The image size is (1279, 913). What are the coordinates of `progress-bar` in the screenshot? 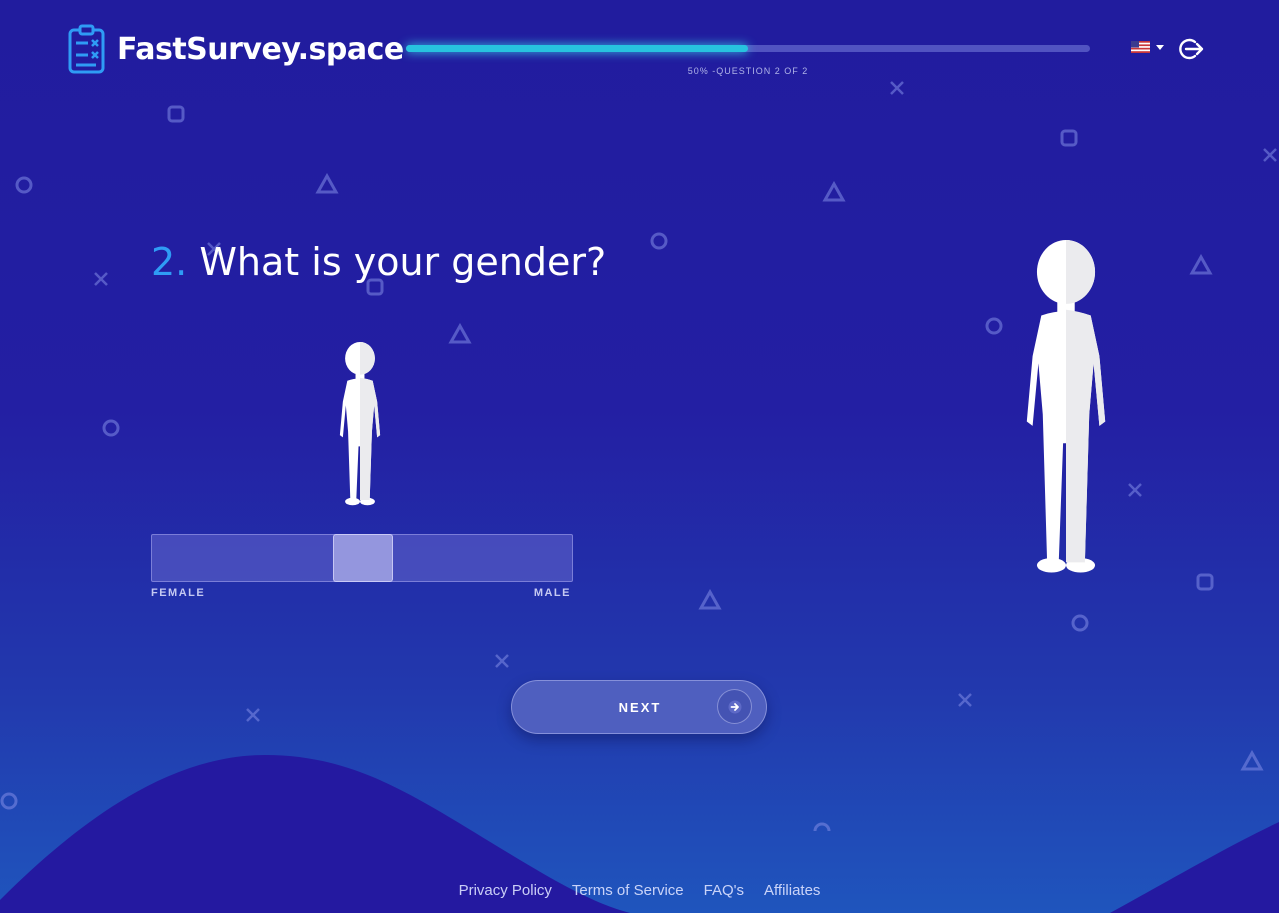 It's located at (748, 48).